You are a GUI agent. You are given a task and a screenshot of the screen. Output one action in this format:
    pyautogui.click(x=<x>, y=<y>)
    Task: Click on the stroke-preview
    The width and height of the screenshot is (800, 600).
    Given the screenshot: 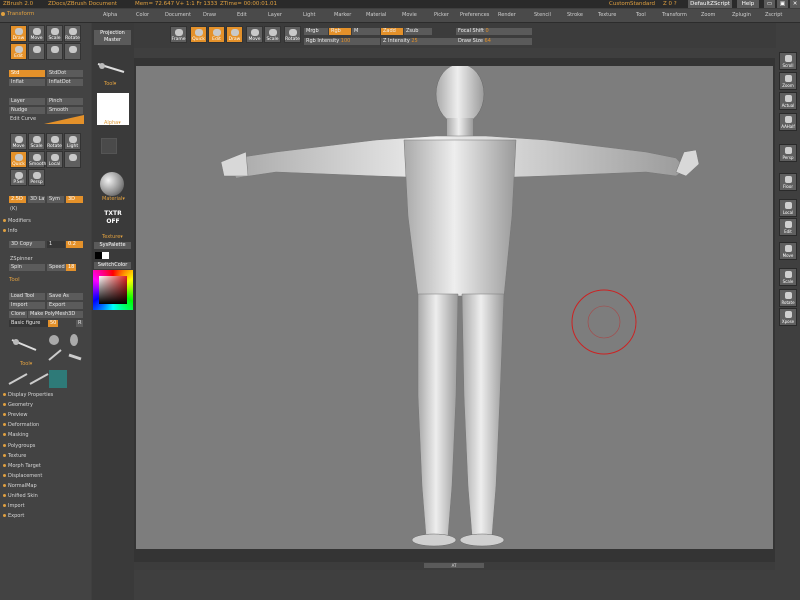 What is the action you would take?
    pyautogui.click(x=109, y=146)
    